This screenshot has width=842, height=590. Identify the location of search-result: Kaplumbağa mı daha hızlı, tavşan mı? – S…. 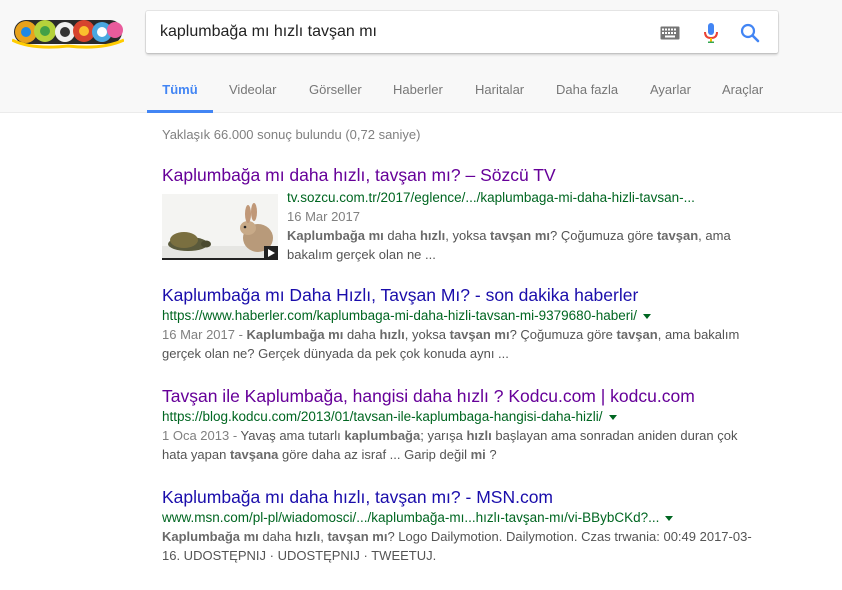
(462, 213).